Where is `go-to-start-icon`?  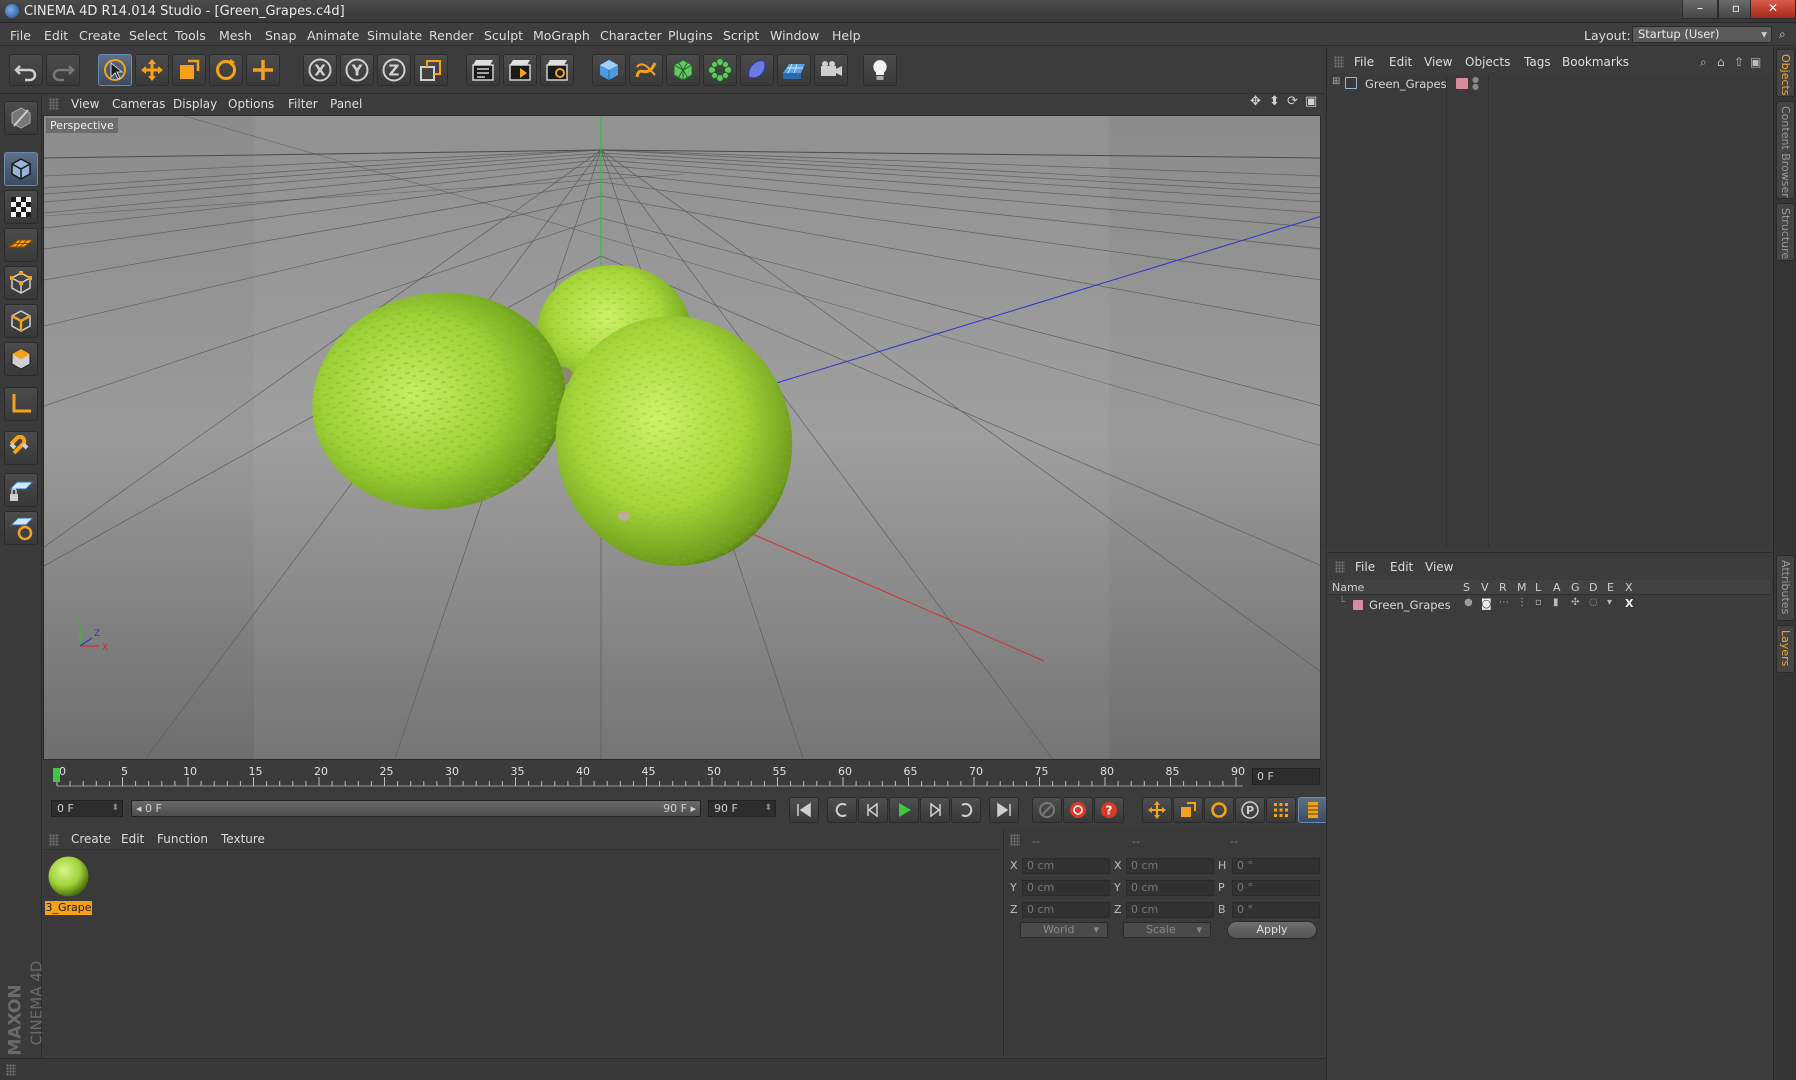
go-to-start-icon is located at coordinates (804, 810).